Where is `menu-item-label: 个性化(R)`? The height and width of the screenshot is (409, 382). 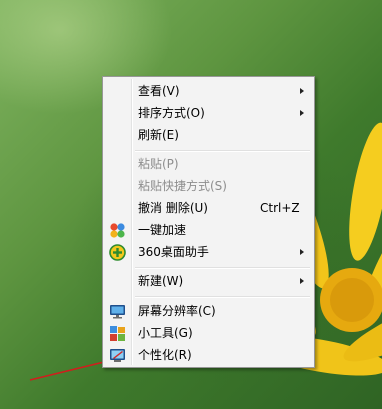
menu-item-label: 个性化(R) is located at coordinates (165, 355).